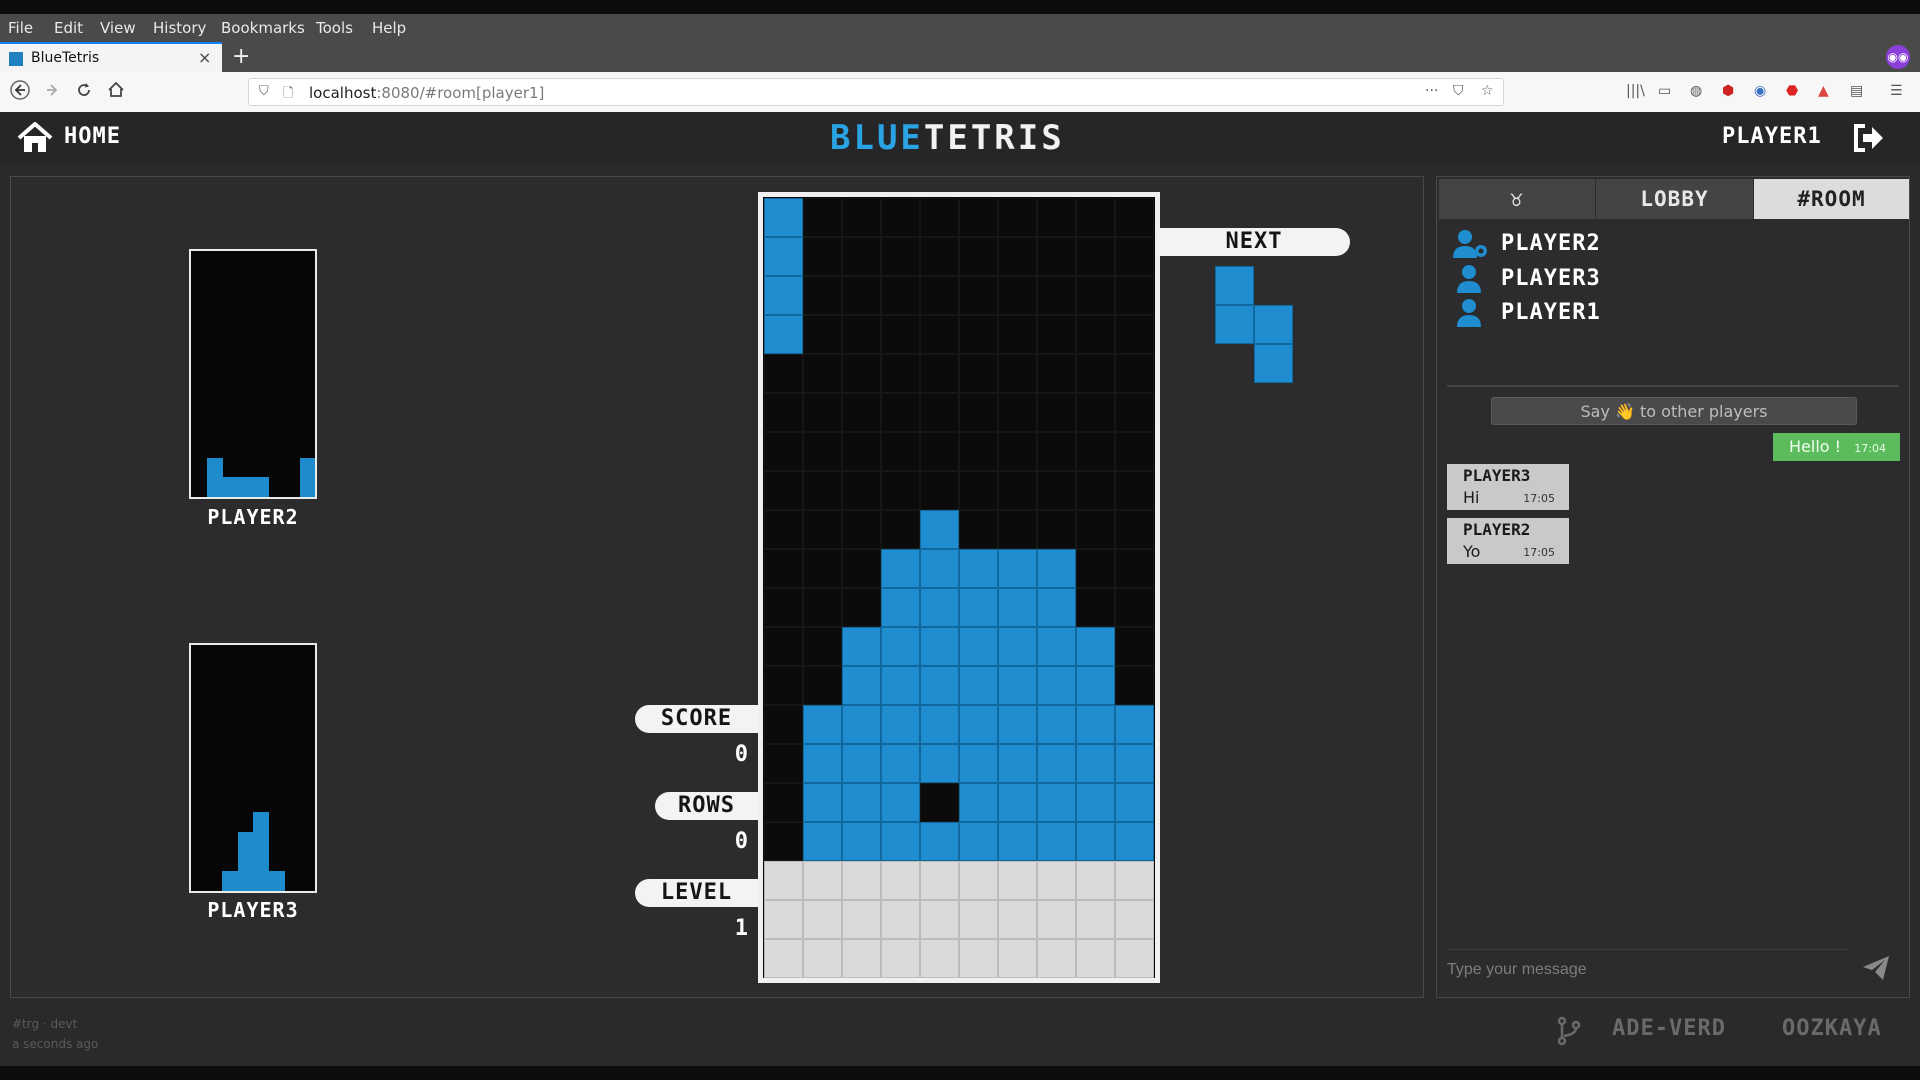  Describe the element at coordinates (1431, 91) in the screenshot. I see `page-actions-icon: ···` at that location.